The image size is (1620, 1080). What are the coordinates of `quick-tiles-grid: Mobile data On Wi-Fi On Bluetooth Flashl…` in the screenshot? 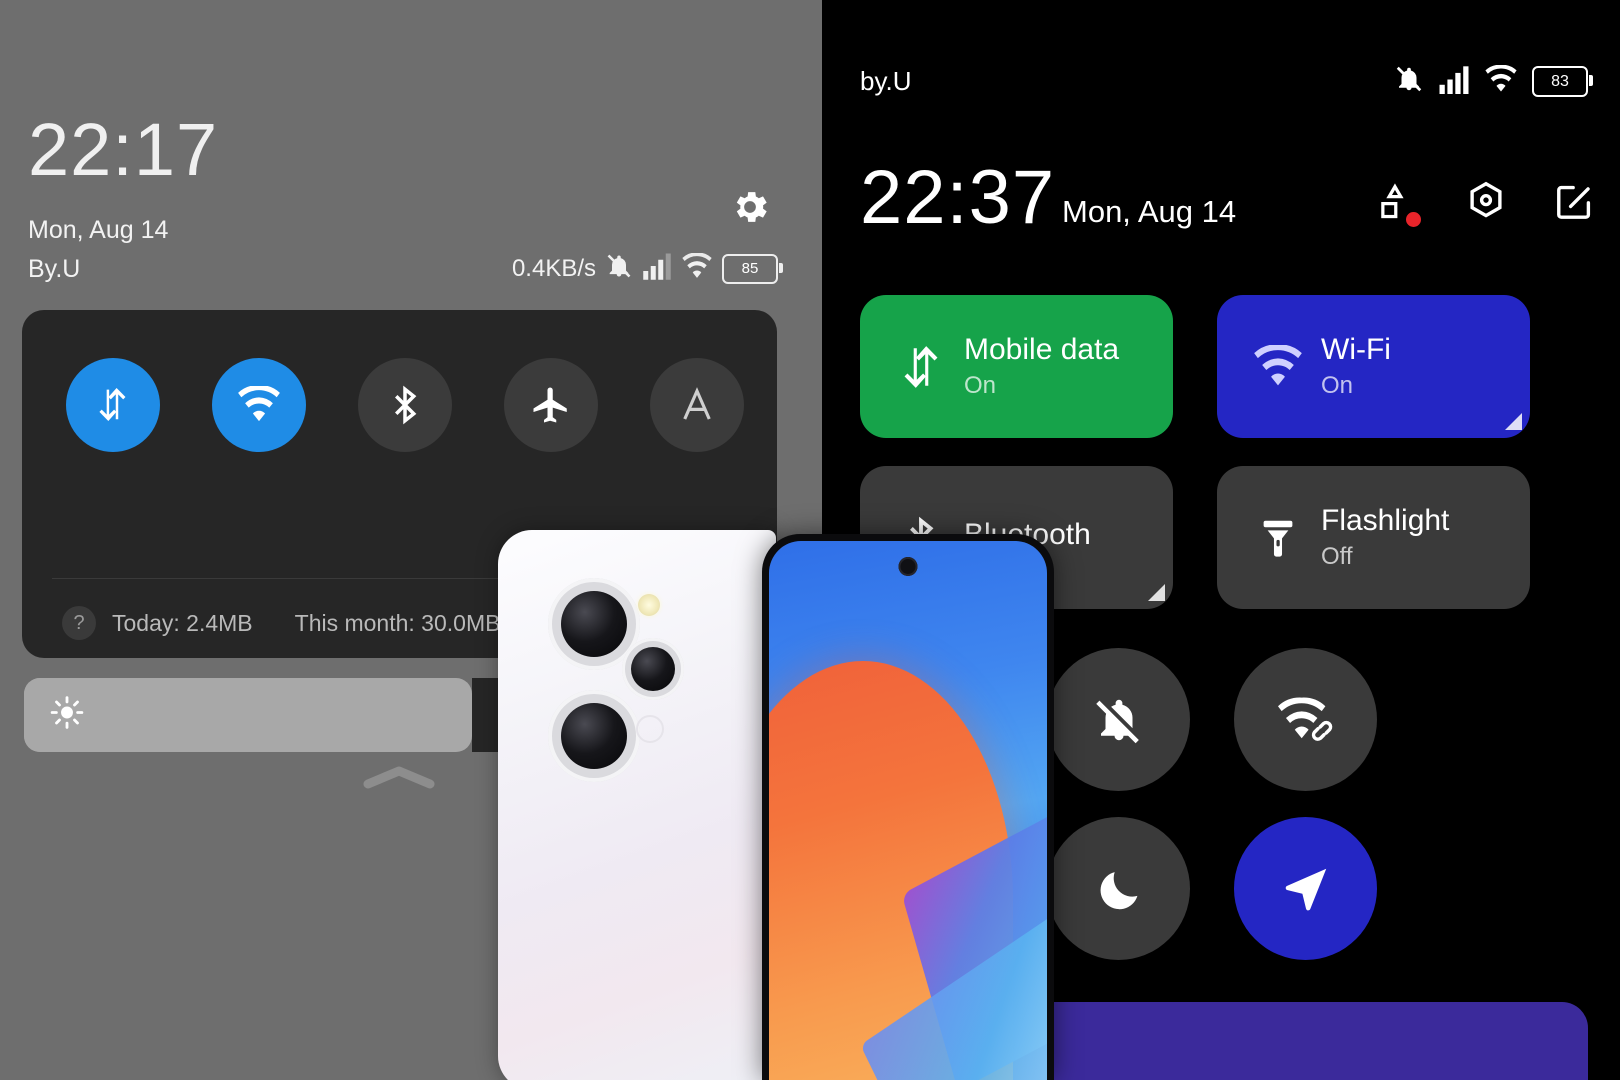 It's located at (1225, 466).